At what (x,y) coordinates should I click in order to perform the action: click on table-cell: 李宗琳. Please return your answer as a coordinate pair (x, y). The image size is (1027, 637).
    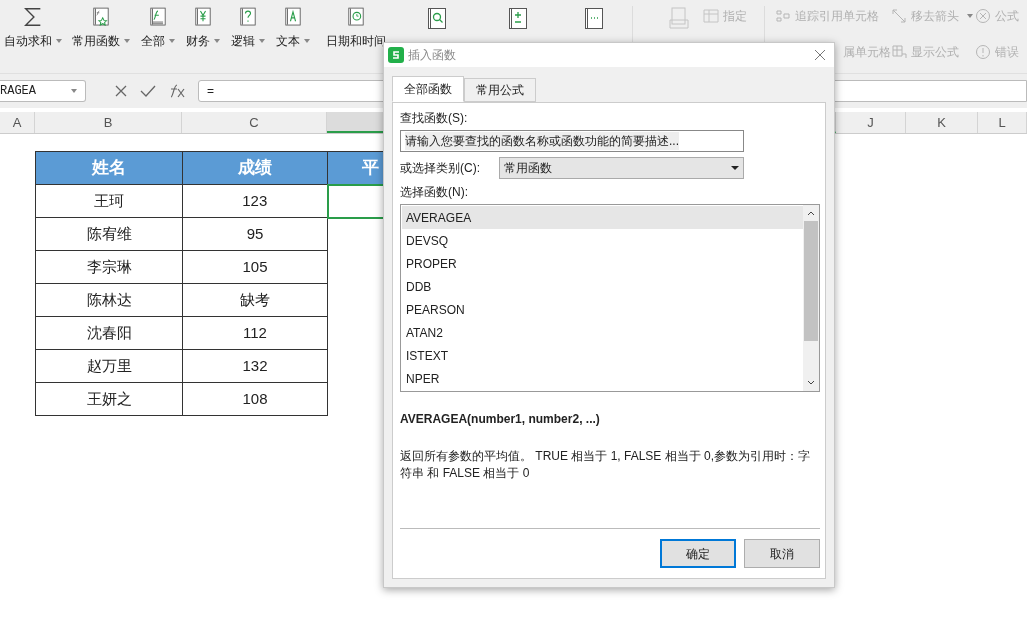
    Looking at the image, I should click on (109, 267).